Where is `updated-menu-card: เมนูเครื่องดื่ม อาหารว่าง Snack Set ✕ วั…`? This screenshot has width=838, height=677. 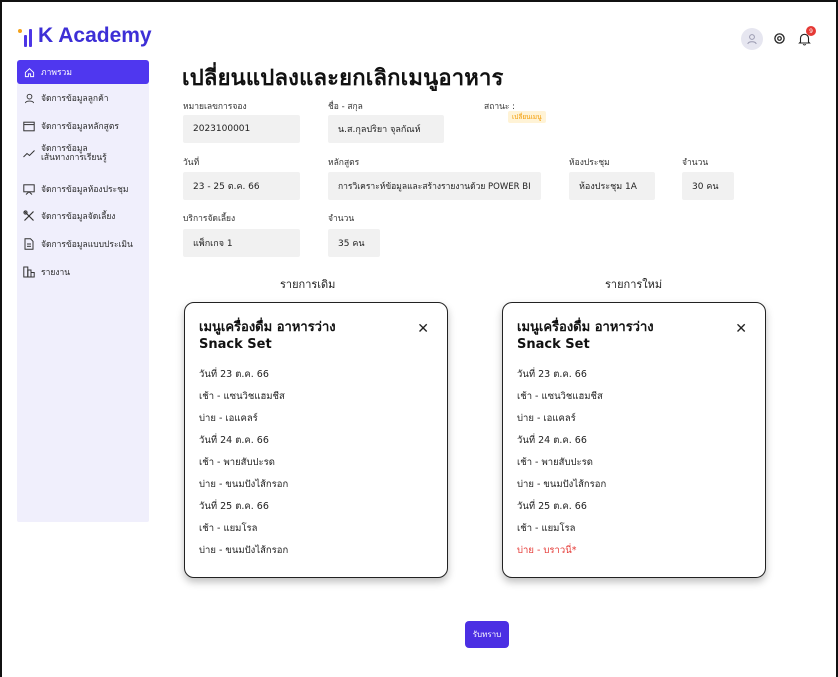
updated-menu-card: เมนูเครื่องดื่ม อาหารว่าง Snack Set ✕ วั… is located at coordinates (634, 440).